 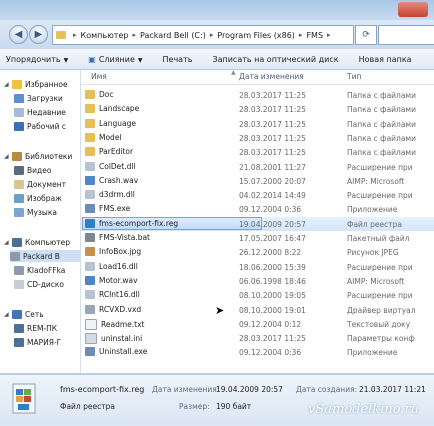 I want to click on file-date: 08.10.2000 19:05, so click(x=272, y=296).